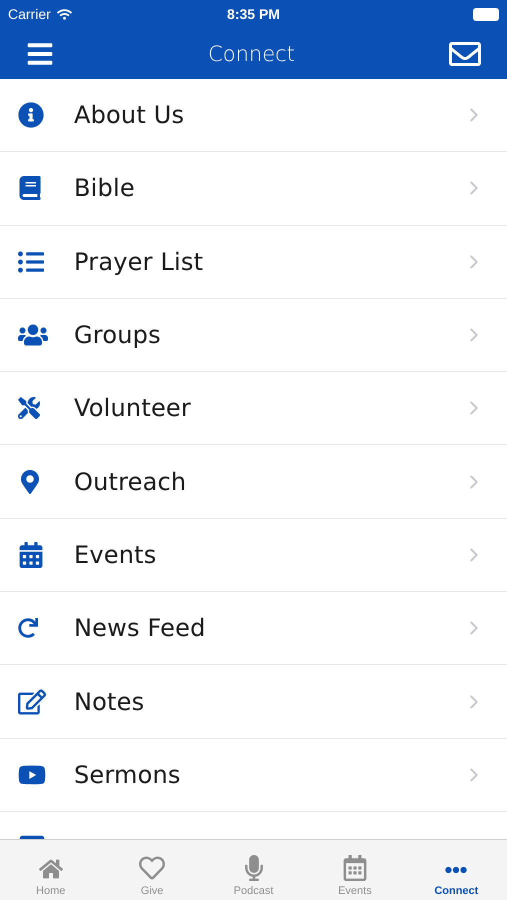  I want to click on edit-icon, so click(32, 702).